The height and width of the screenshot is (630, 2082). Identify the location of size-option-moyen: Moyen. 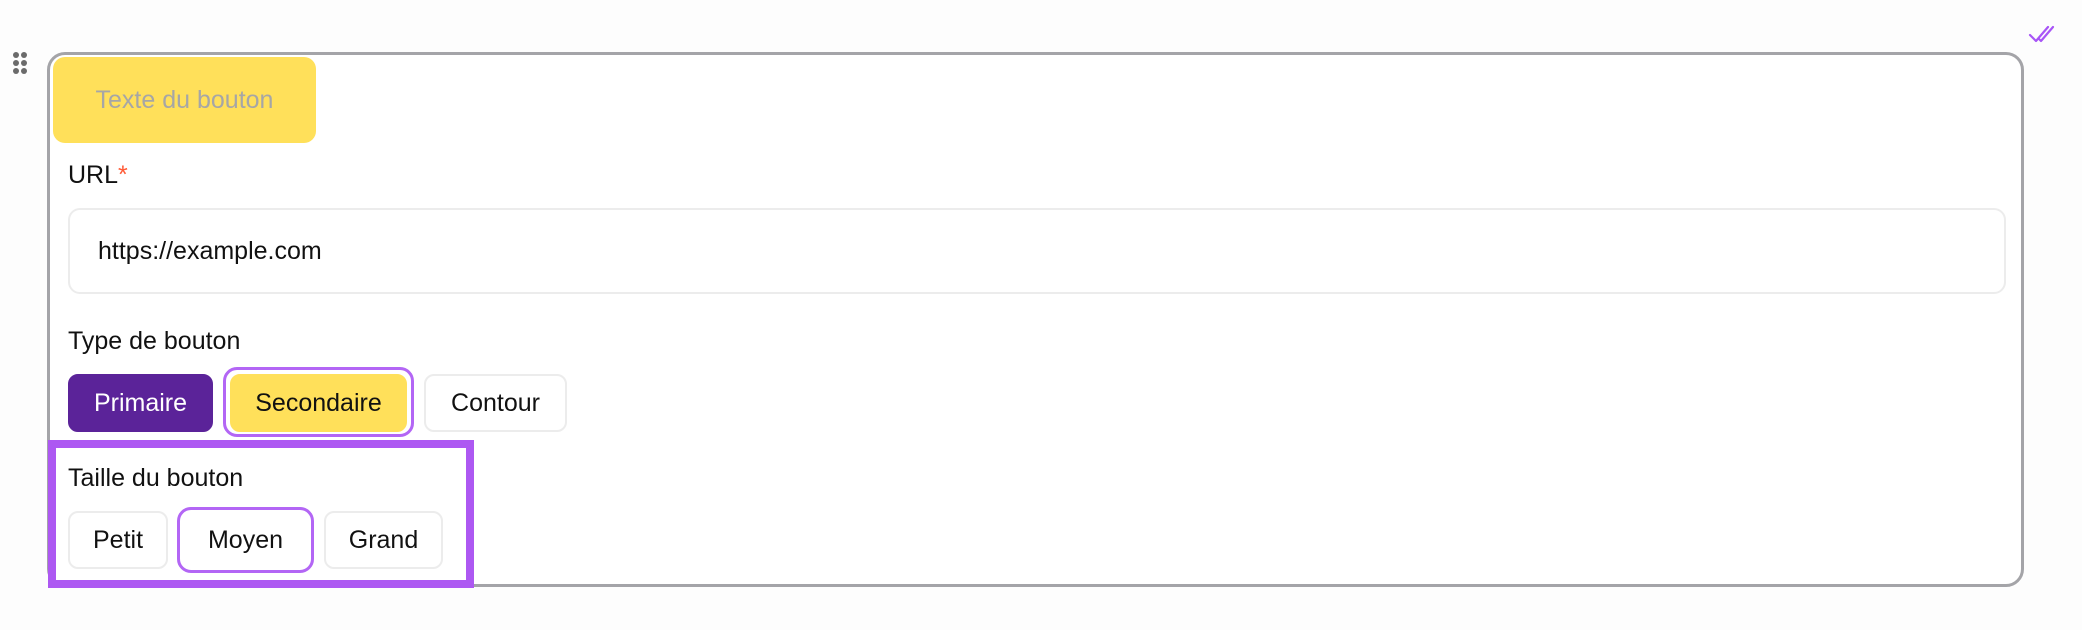
(245, 540).